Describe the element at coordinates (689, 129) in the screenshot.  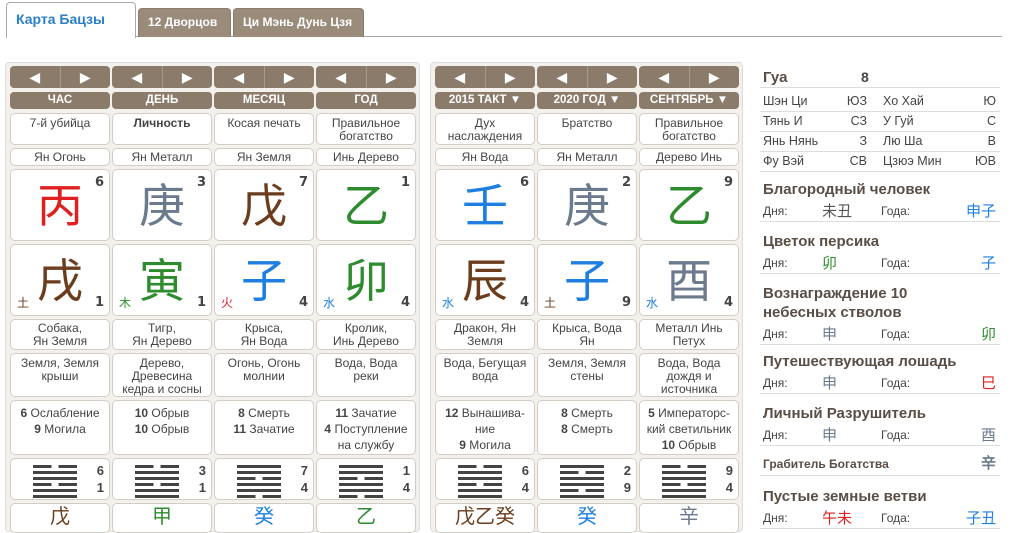
I see `luck-pillar-2-ten-god: Правильное богатство` at that location.